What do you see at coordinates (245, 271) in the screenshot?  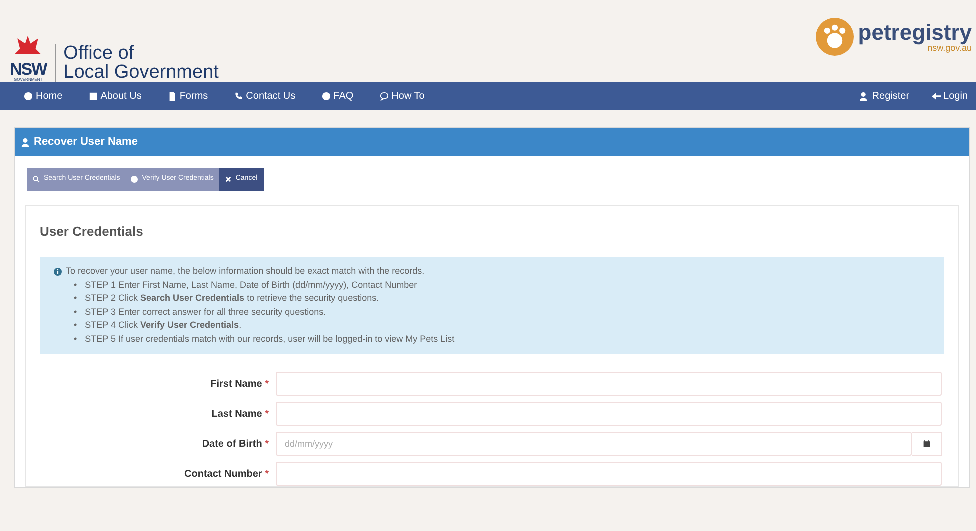 I see `info-text: To recover your user name, the below information should be exact match with the records.` at bounding box center [245, 271].